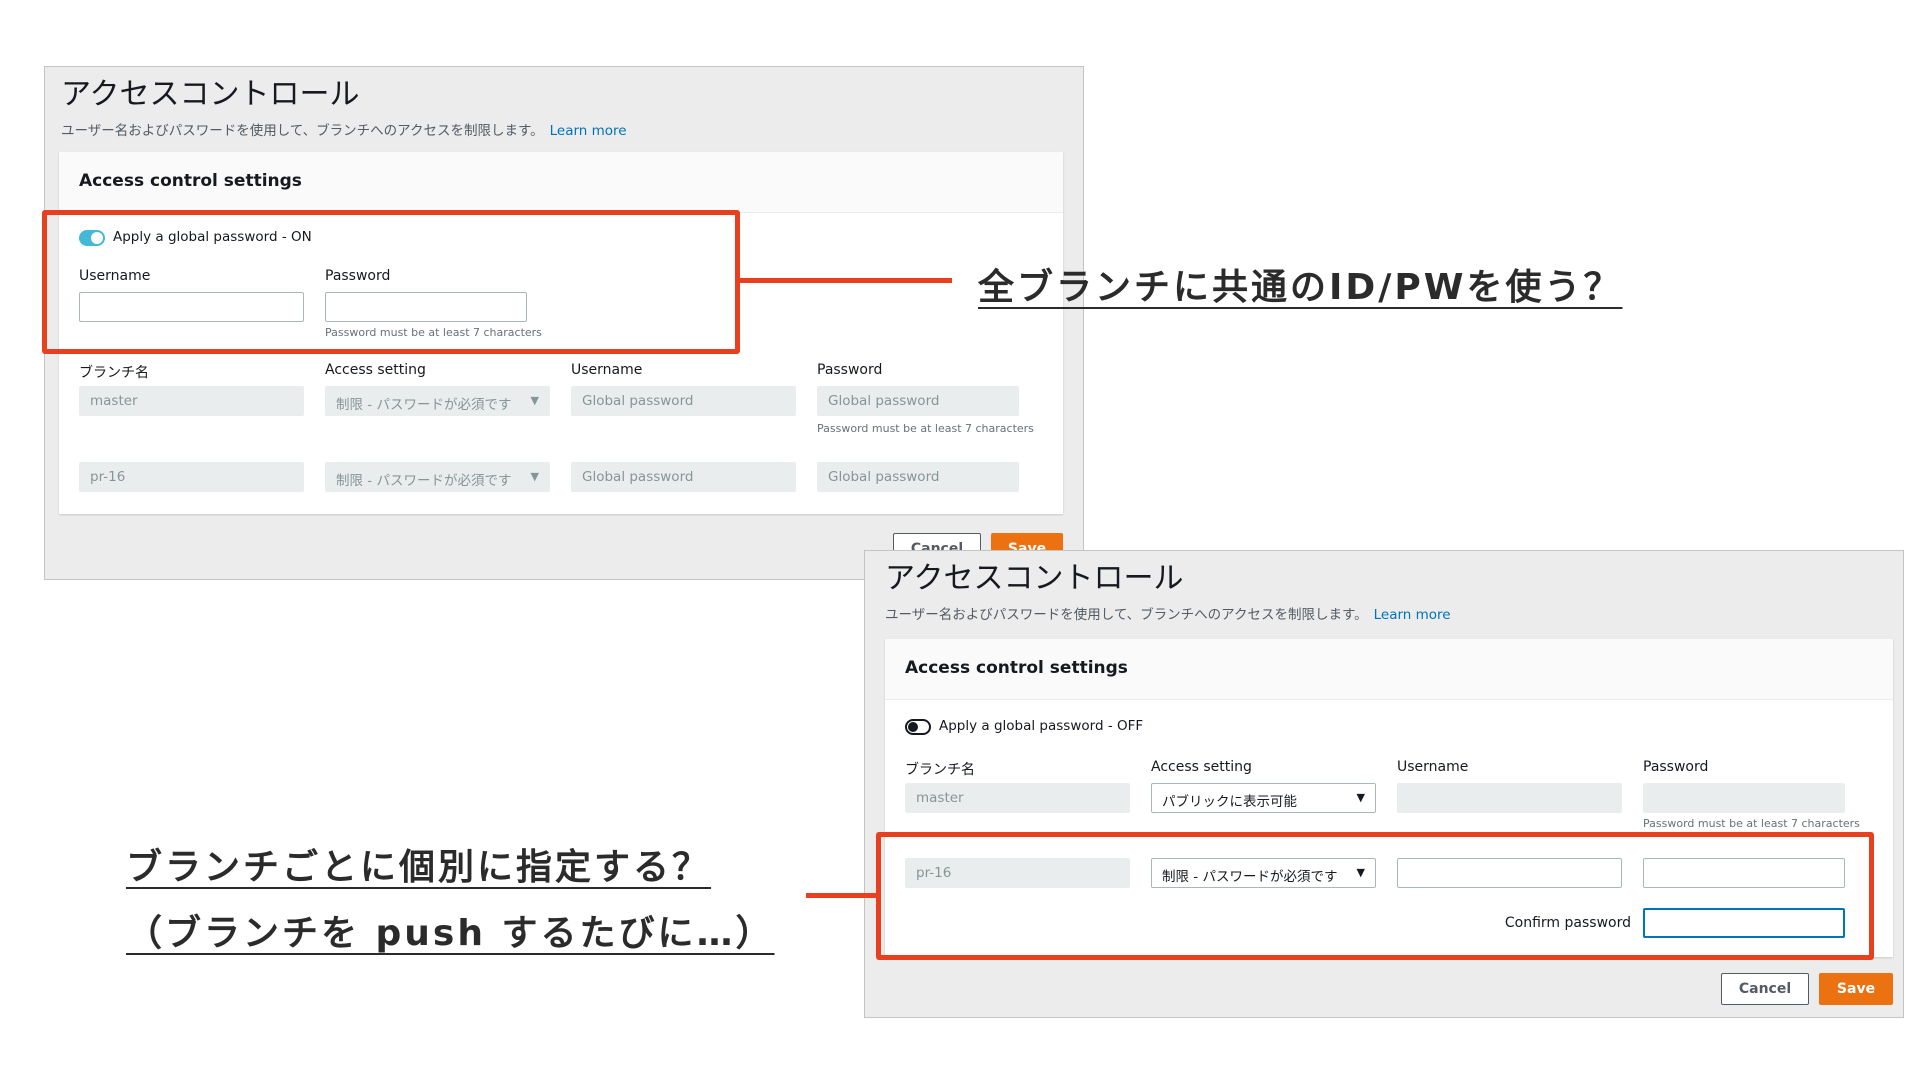 The height and width of the screenshot is (1080, 1920). Describe the element at coordinates (419, 867) in the screenshot. I see `callout-per-branch-line1: ブランチごとに個別に指定する？` at that location.